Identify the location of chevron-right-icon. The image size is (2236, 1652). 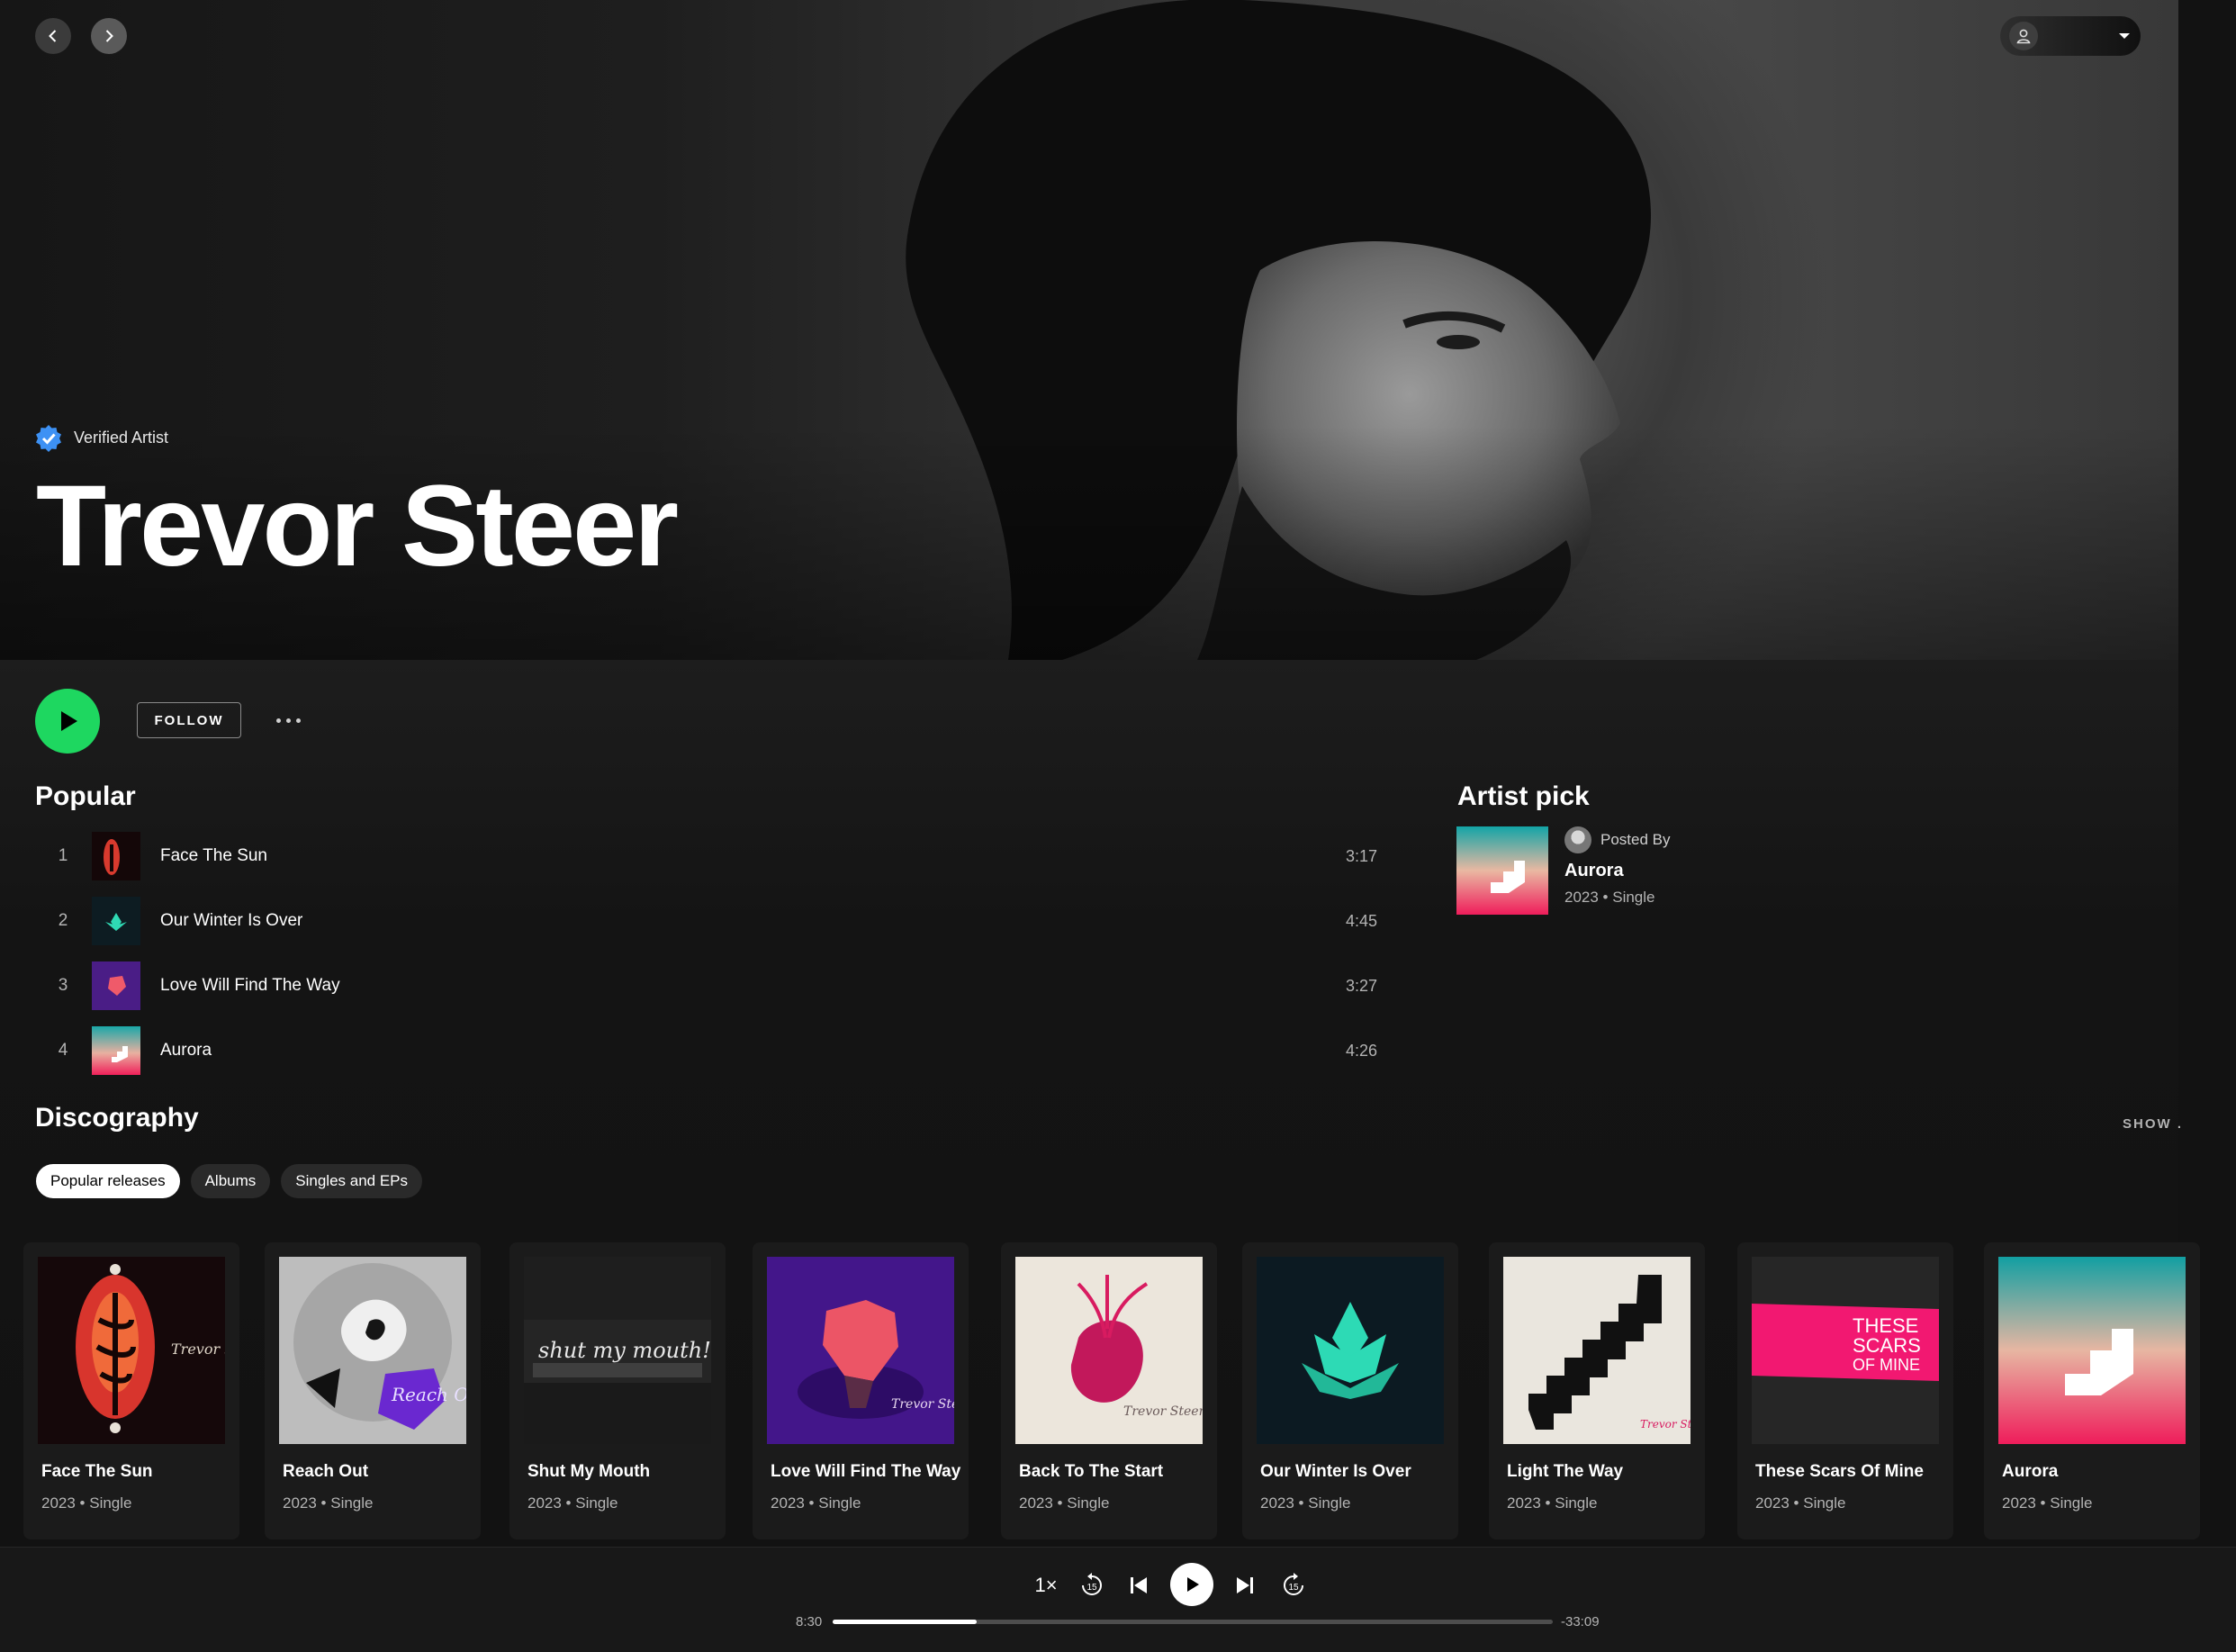
(109, 36).